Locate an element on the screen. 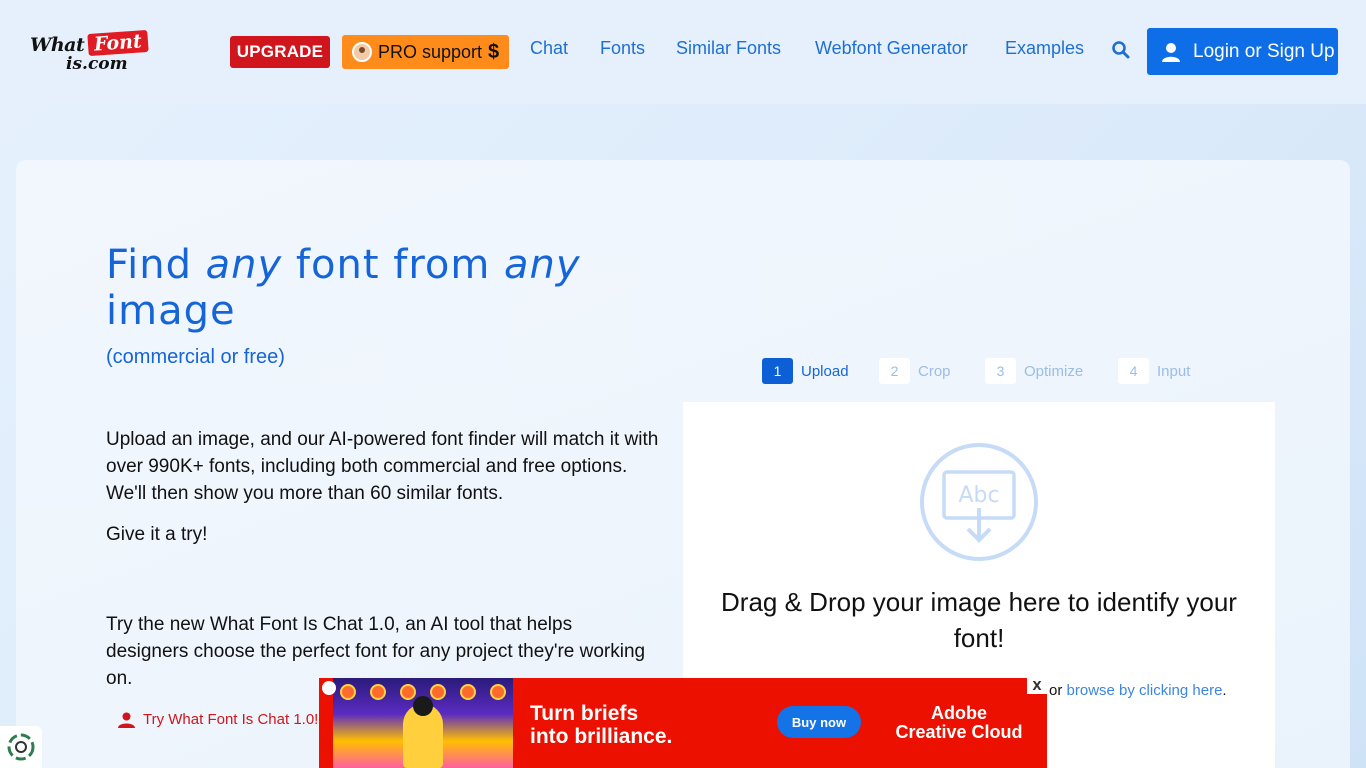 This screenshot has width=1366, height=768. ad-headline: Turn briefs into brilliance. is located at coordinates (601, 725).